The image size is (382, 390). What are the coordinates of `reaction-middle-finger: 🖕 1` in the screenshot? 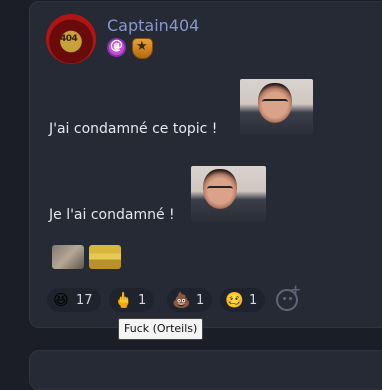 It's located at (132, 300).